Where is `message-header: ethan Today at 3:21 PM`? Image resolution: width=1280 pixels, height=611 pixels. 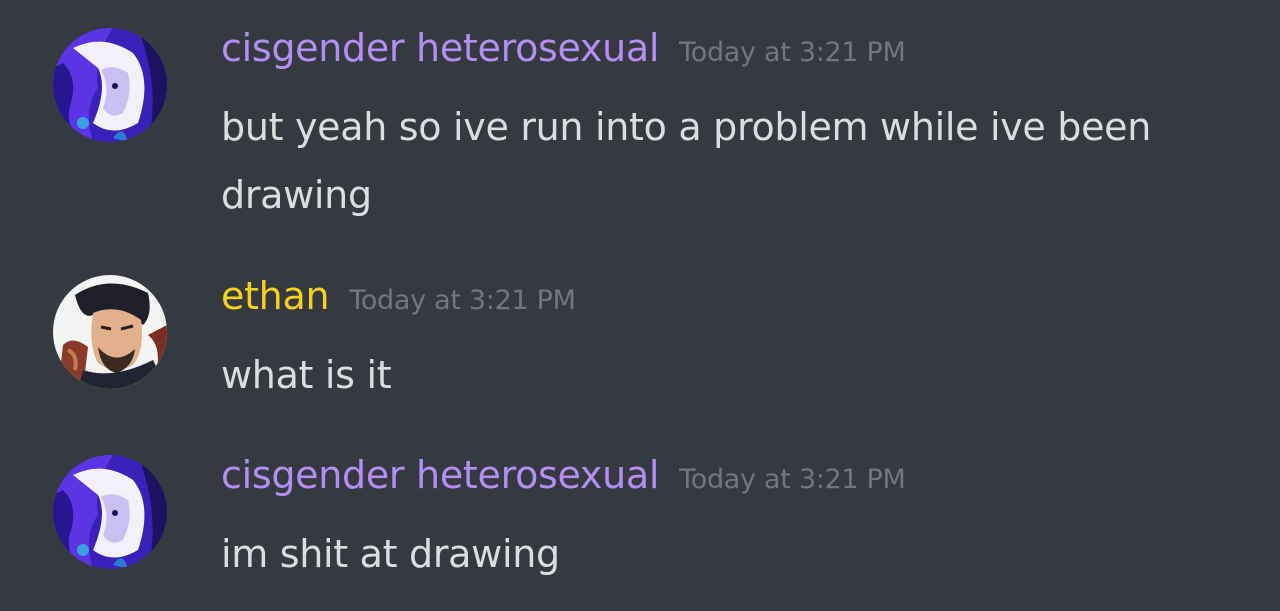 message-header: ethan Today at 3:21 PM is located at coordinates (398, 296).